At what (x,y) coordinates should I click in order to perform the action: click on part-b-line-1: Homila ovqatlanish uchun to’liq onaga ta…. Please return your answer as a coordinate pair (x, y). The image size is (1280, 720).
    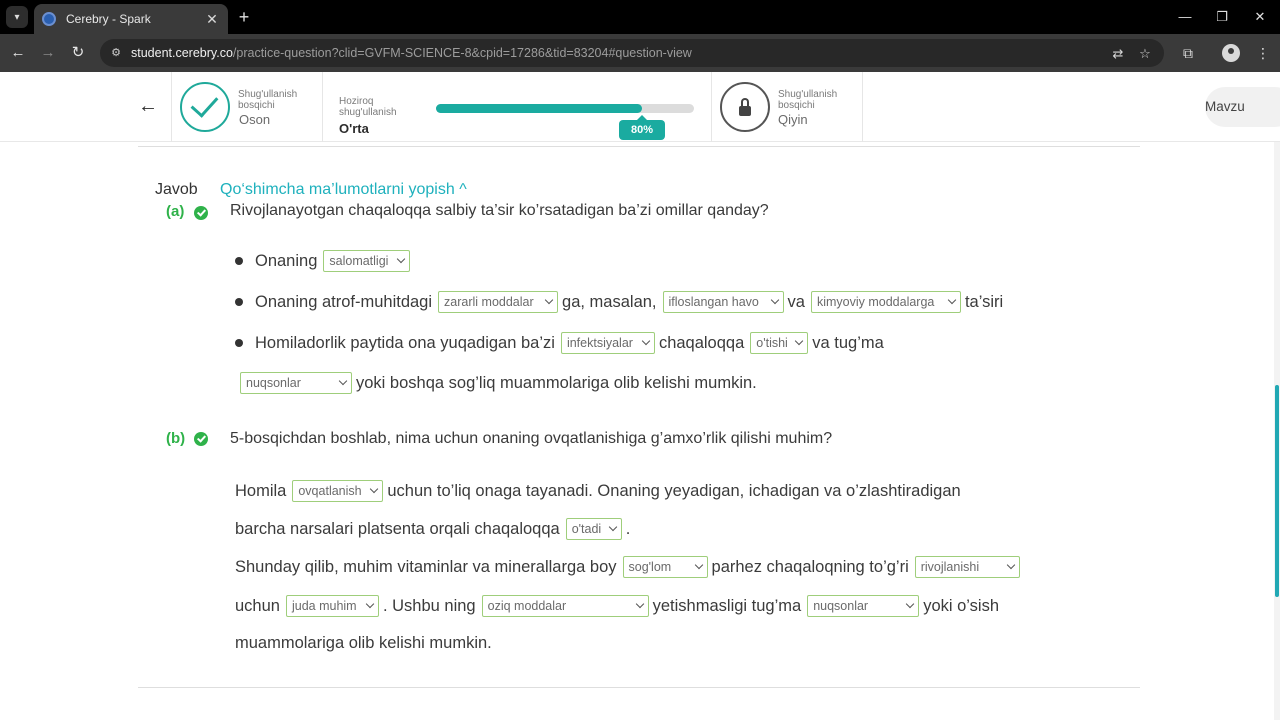
    Looking at the image, I should click on (600, 491).